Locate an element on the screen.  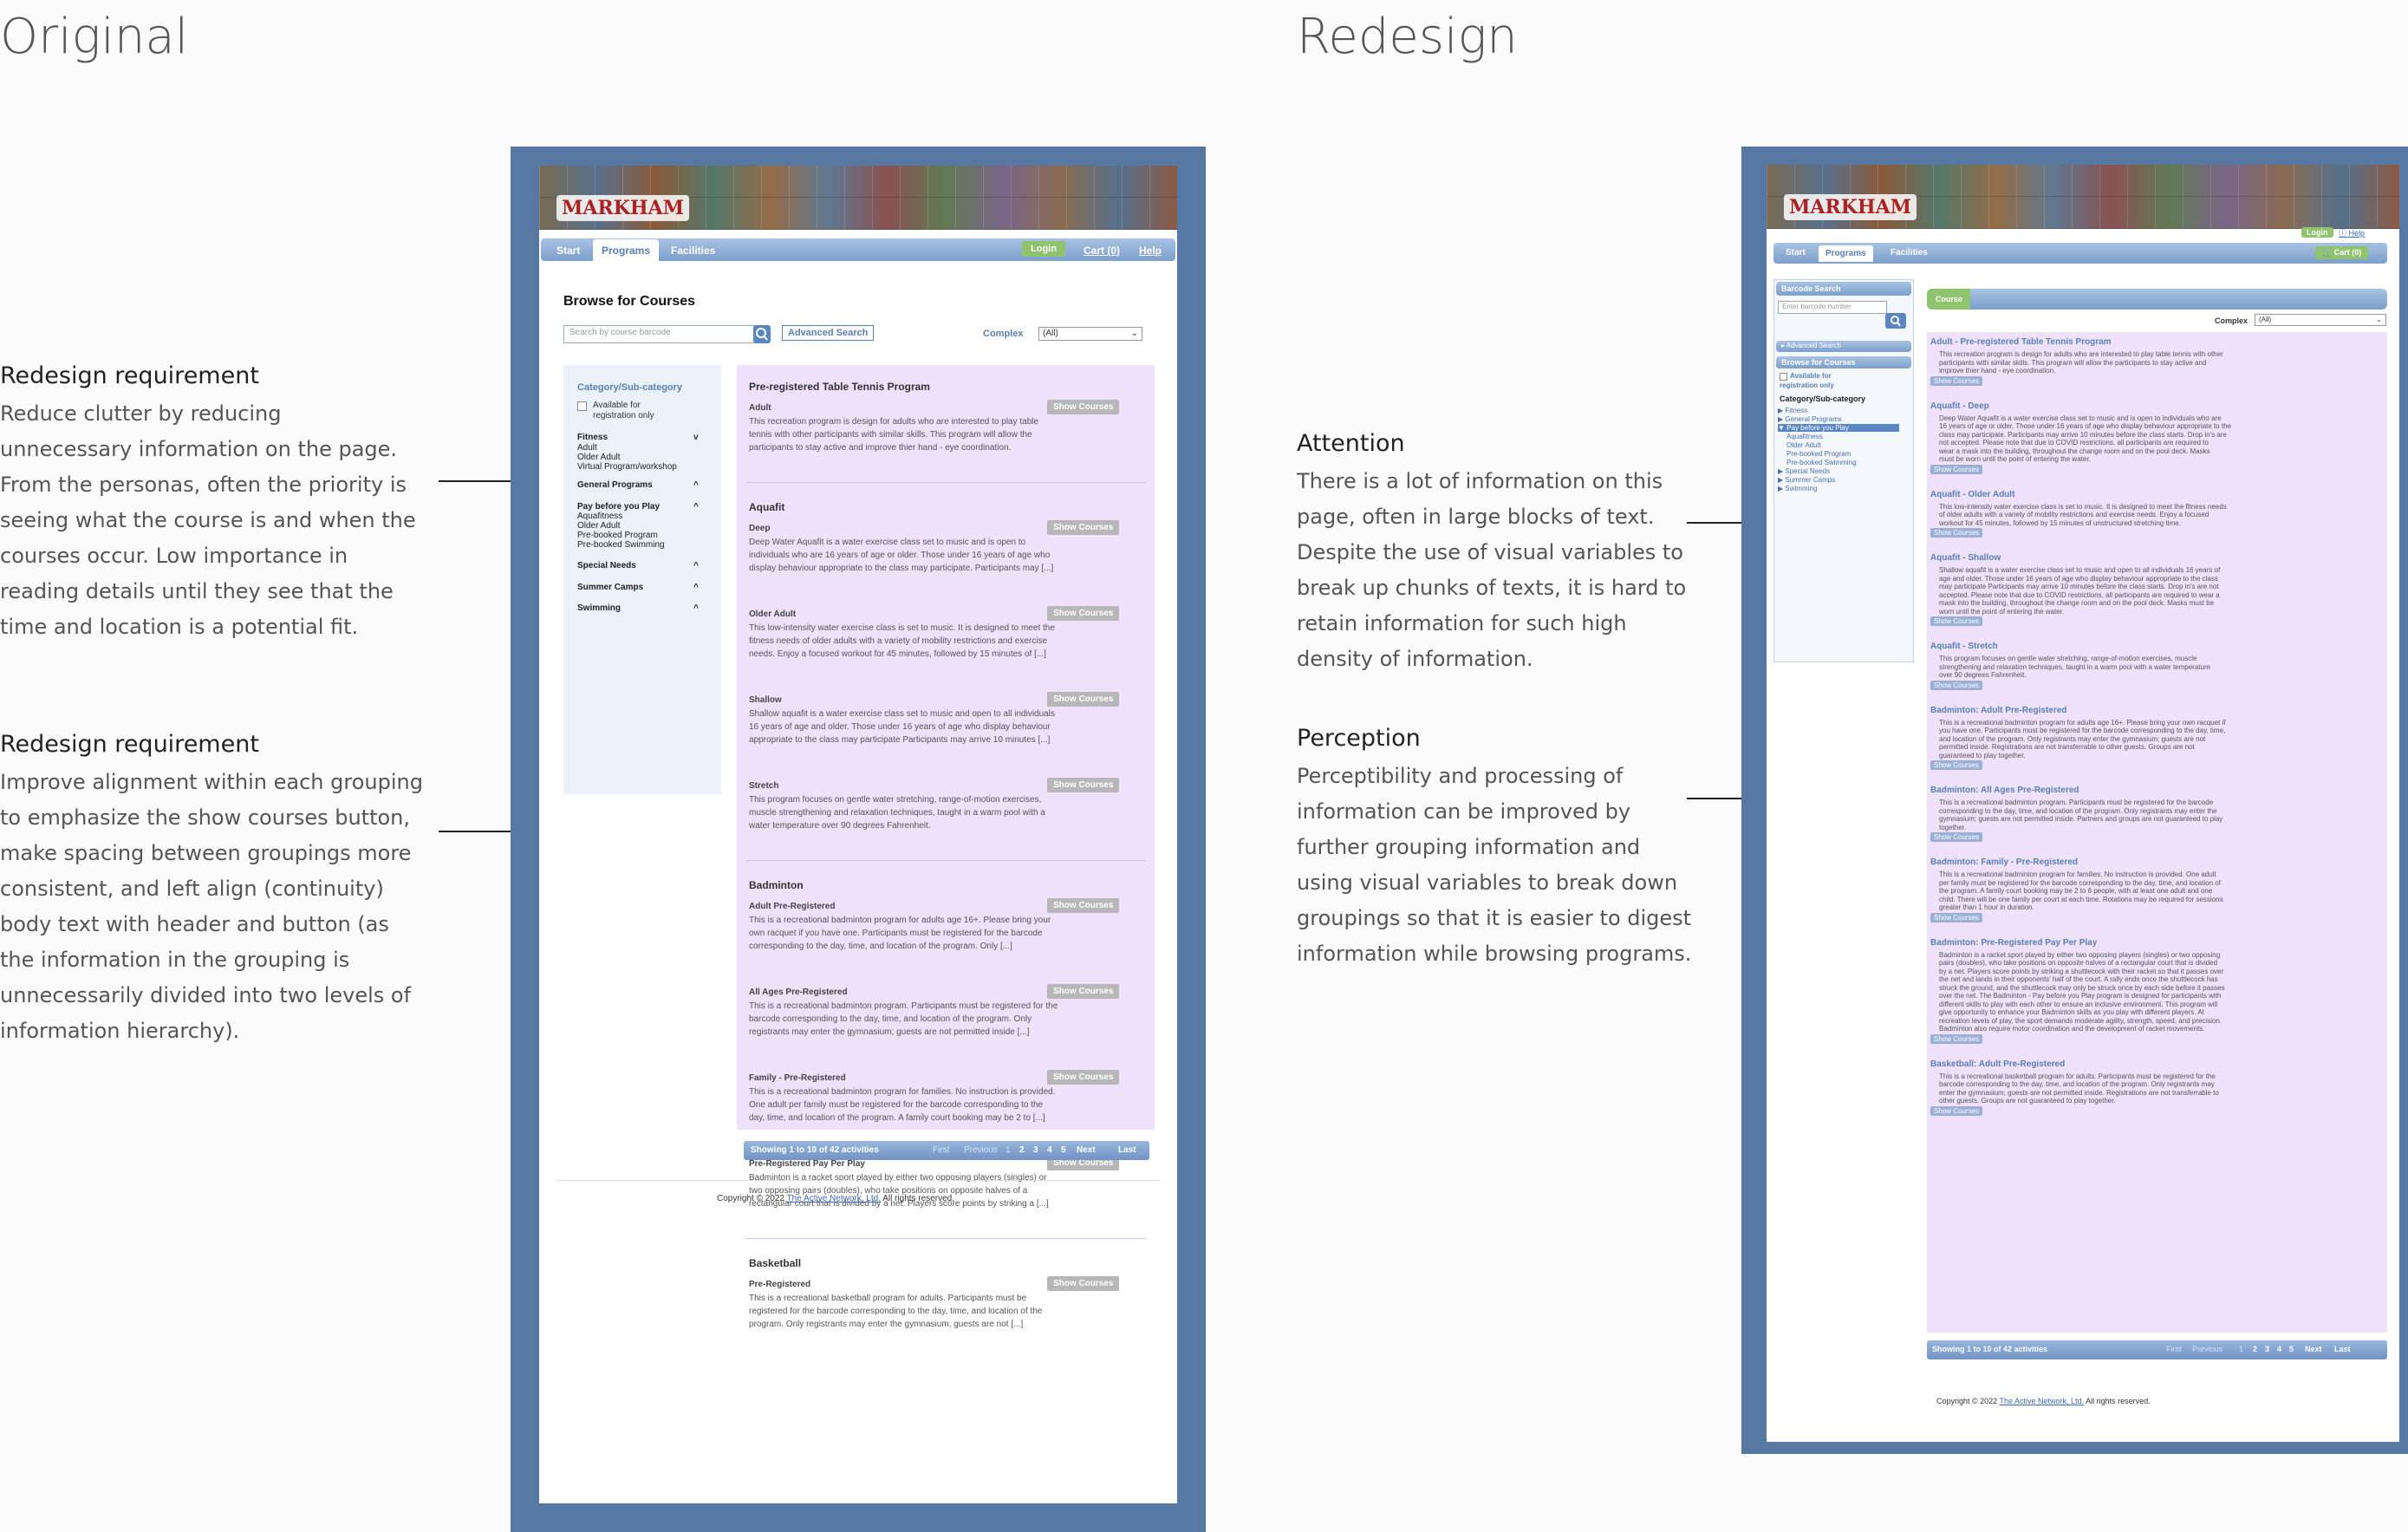
sidebar-item: Pre-booked Swimming is located at coordinates (621, 545).